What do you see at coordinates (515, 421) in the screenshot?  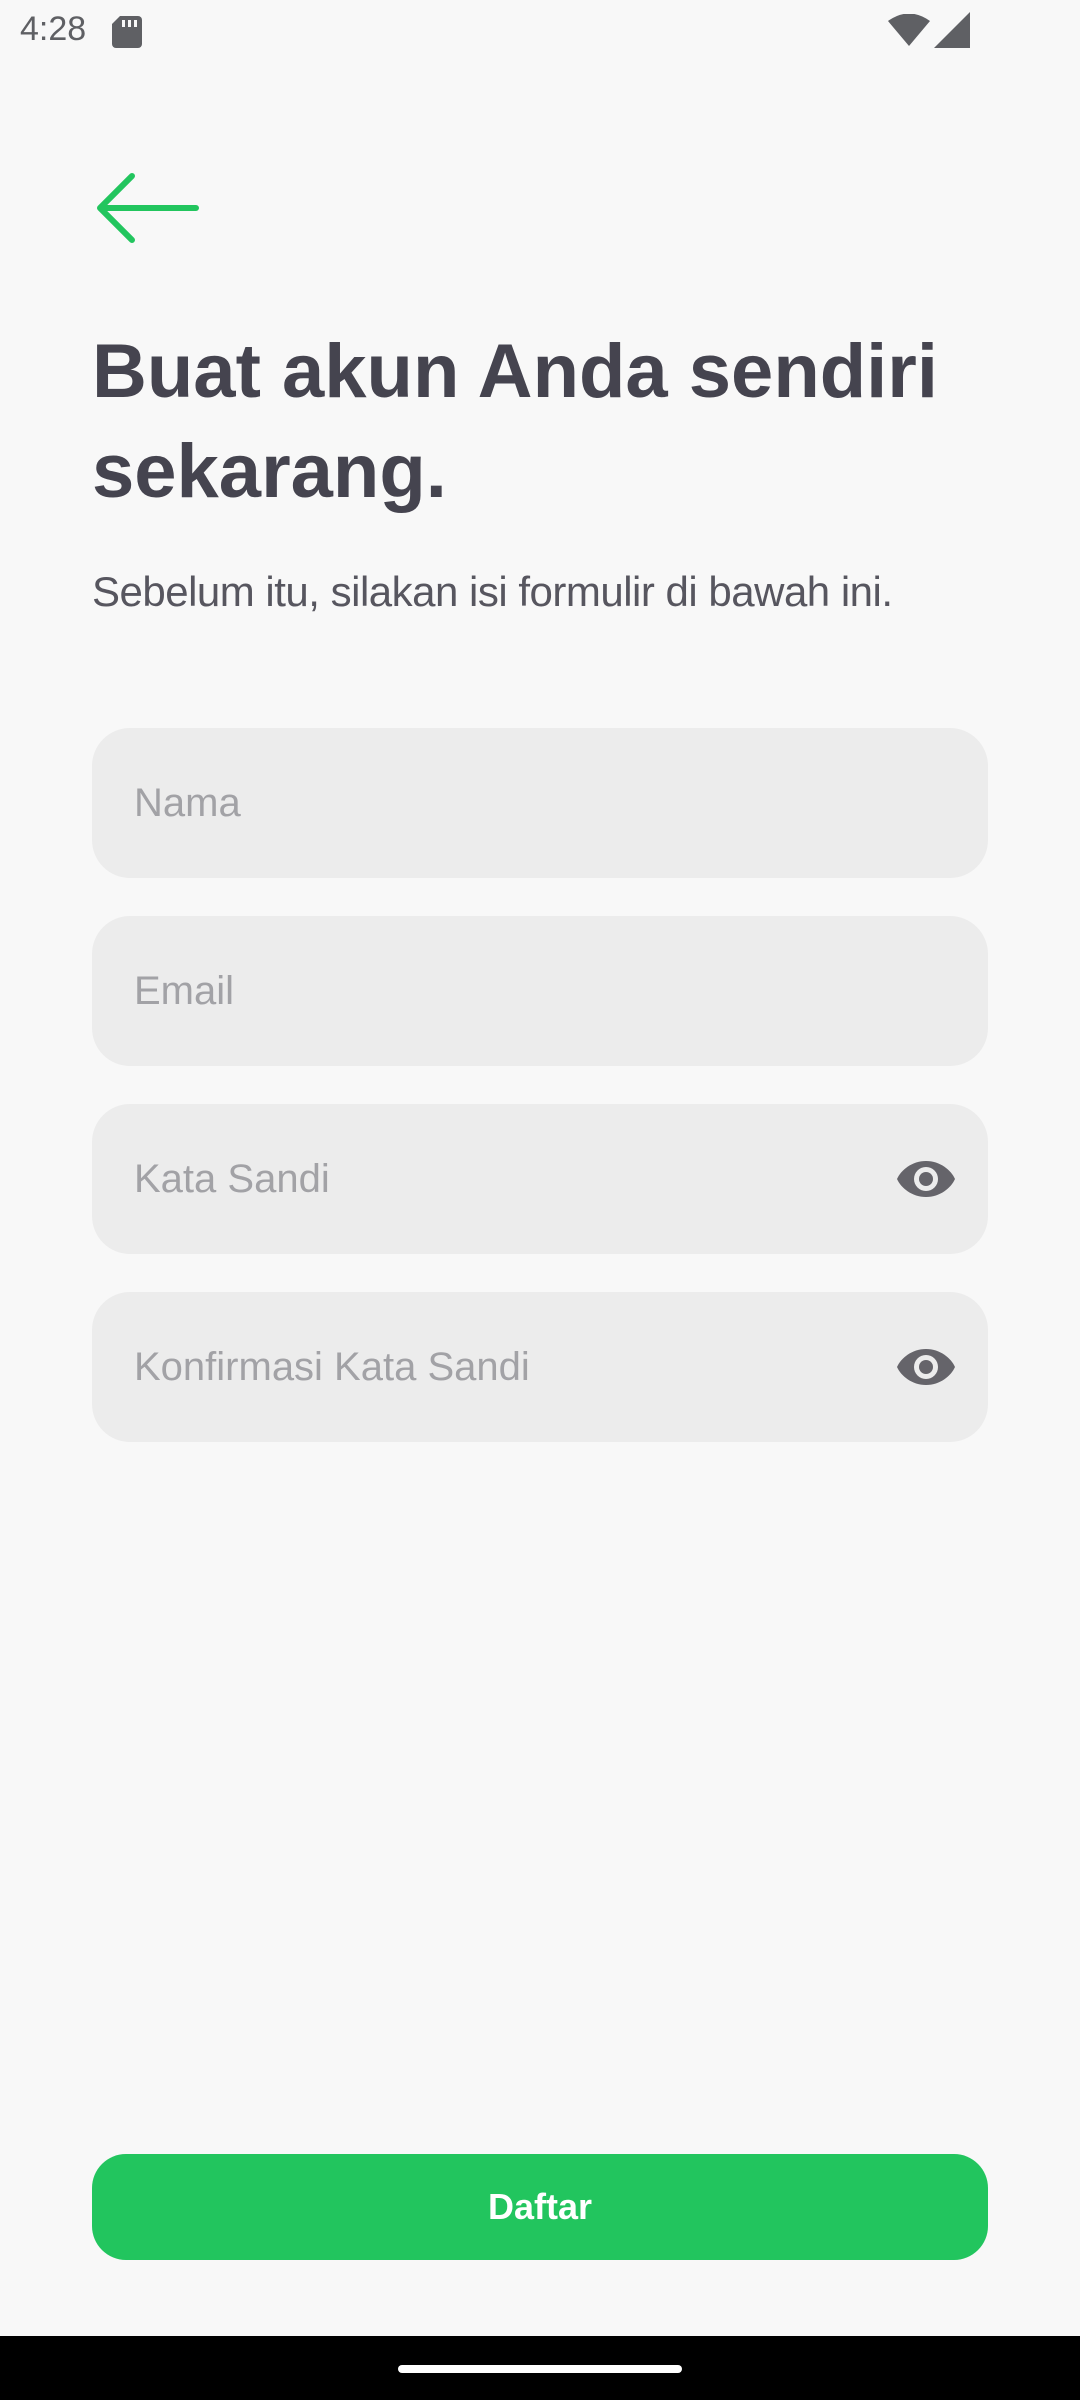 I see `page-title: Buat akun Anda sendiri sekarang.` at bounding box center [515, 421].